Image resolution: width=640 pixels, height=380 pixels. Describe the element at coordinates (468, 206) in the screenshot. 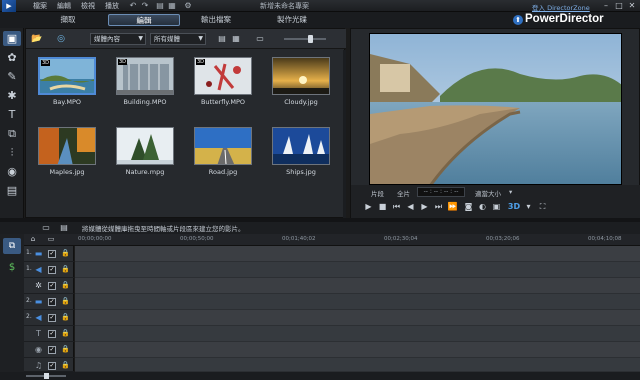

I see `snapshot-camera-icon: ◙` at that location.